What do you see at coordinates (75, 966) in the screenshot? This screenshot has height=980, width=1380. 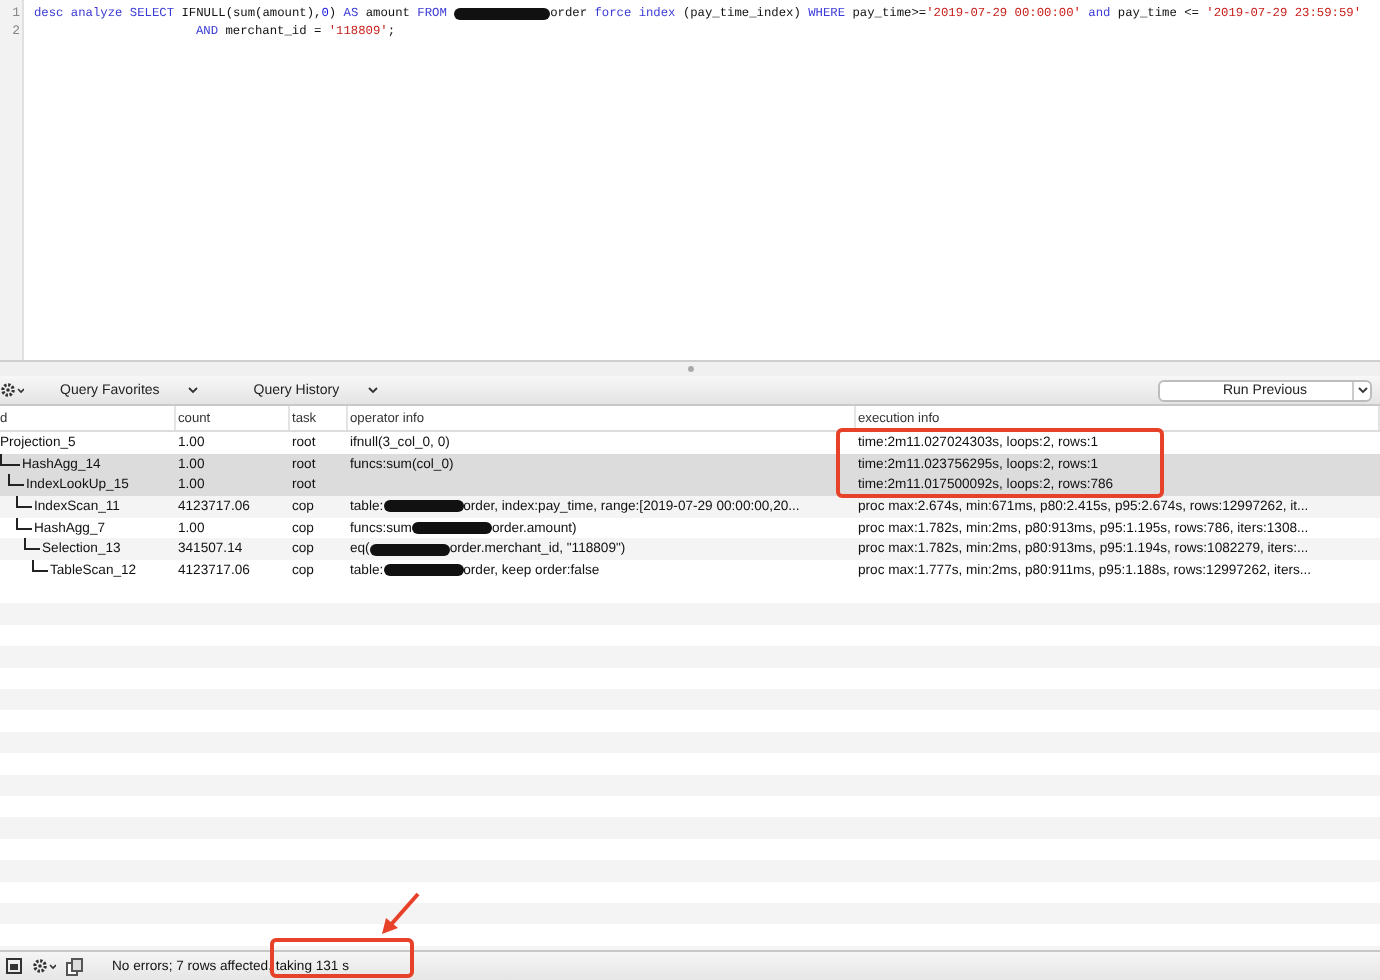 I see `copy-icon` at bounding box center [75, 966].